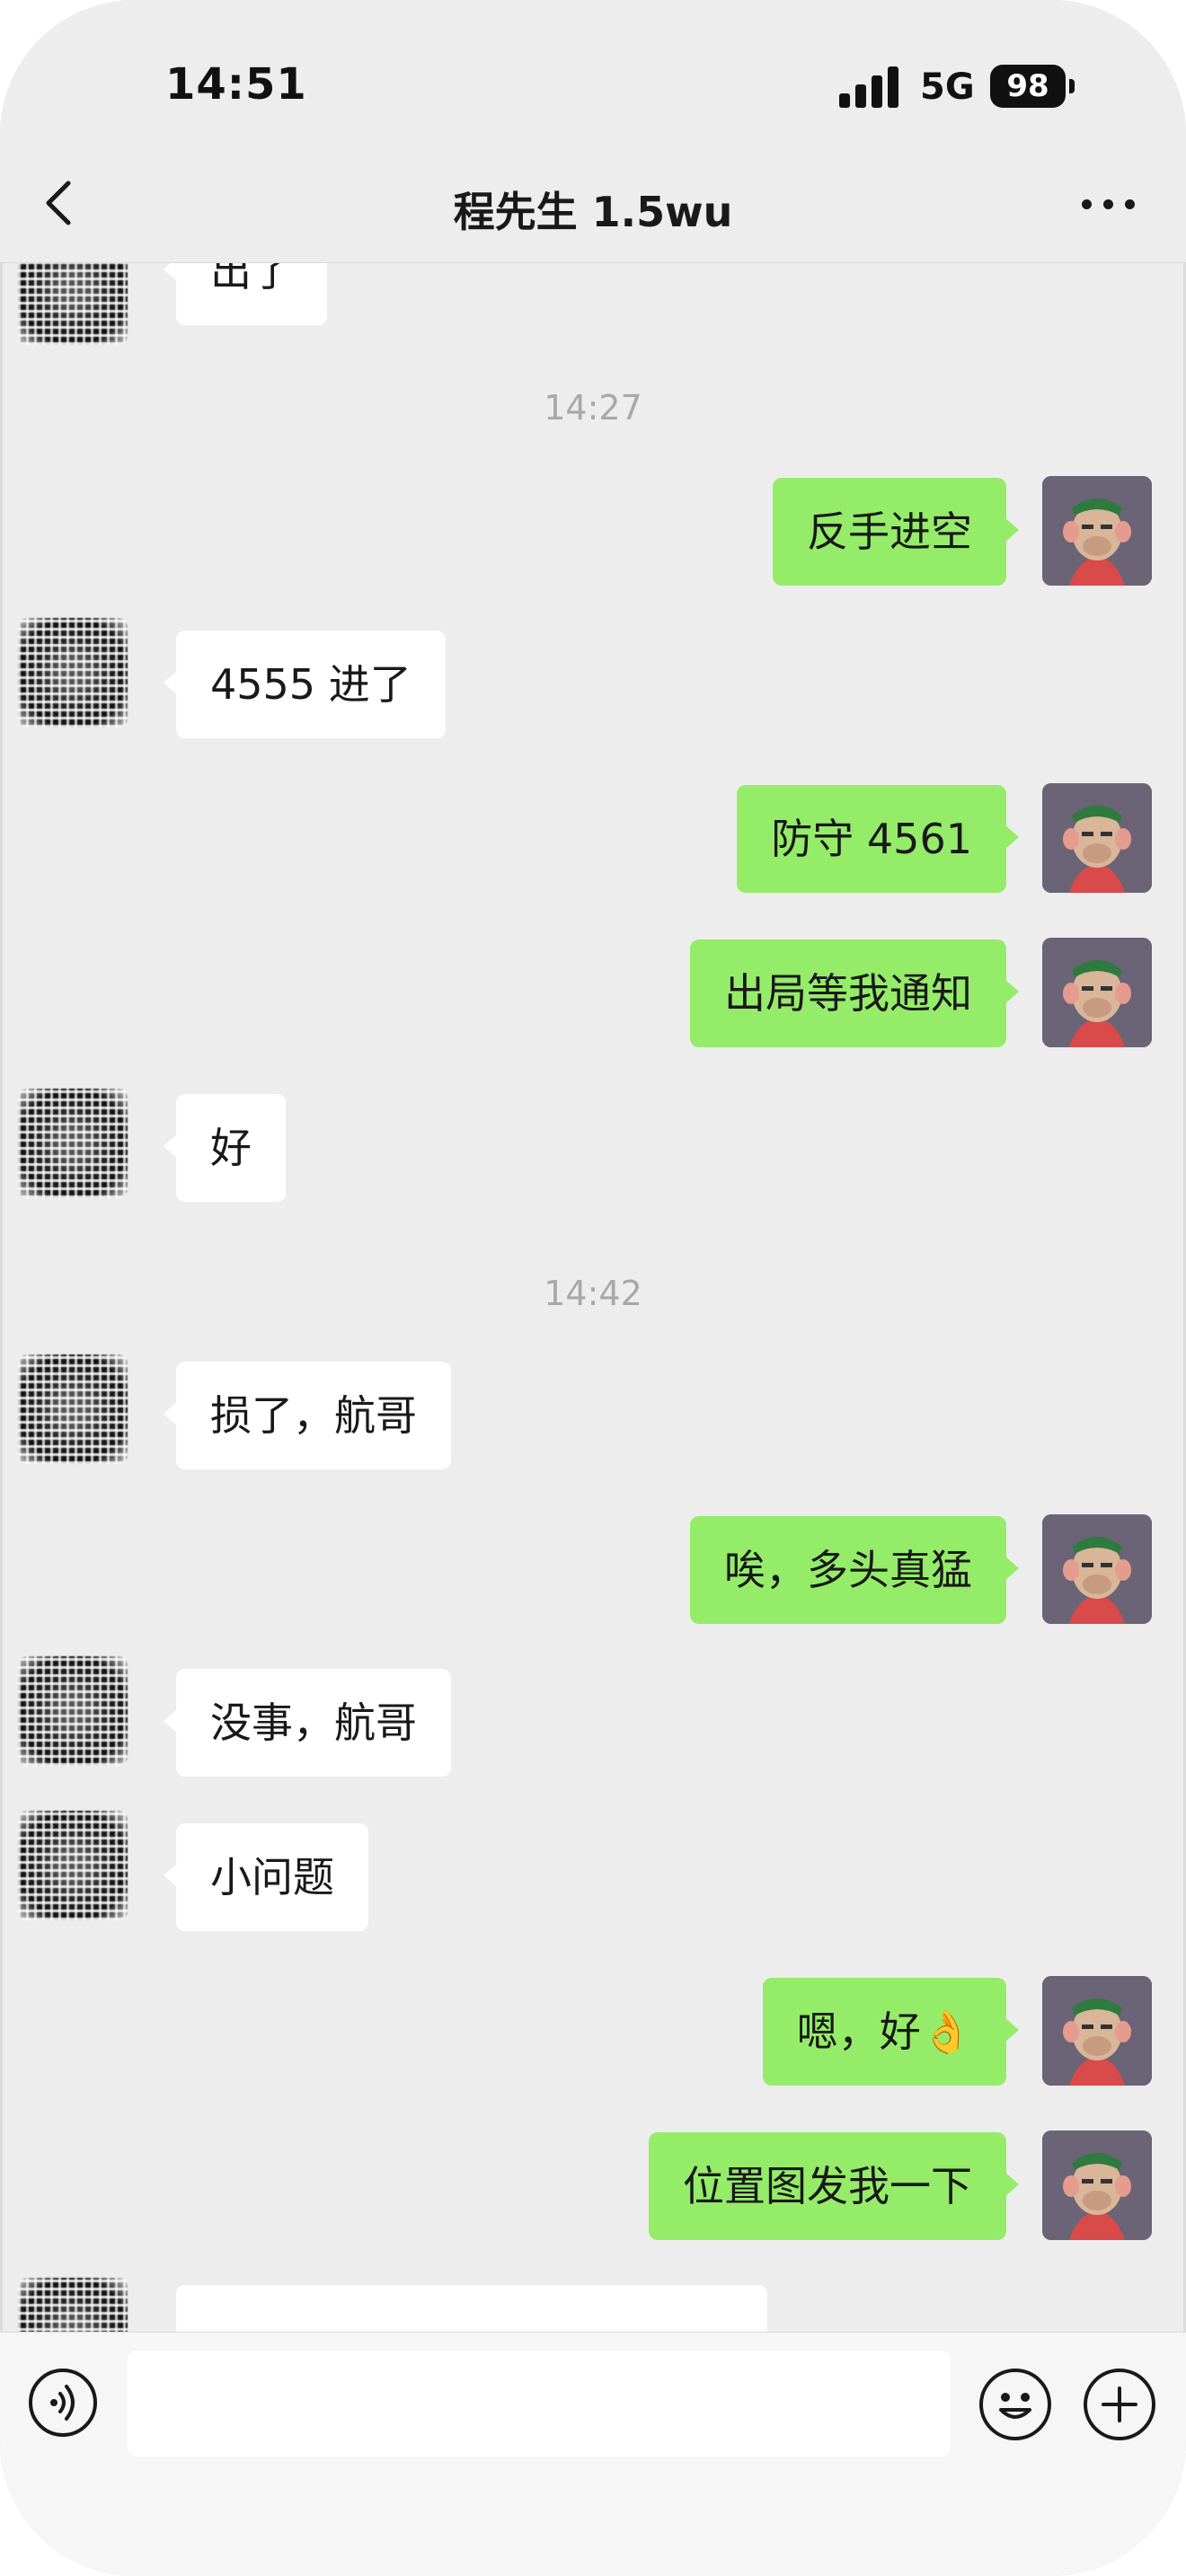 This screenshot has width=1186, height=2576. Describe the element at coordinates (1072, 86) in the screenshot. I see `battery-cap` at that location.